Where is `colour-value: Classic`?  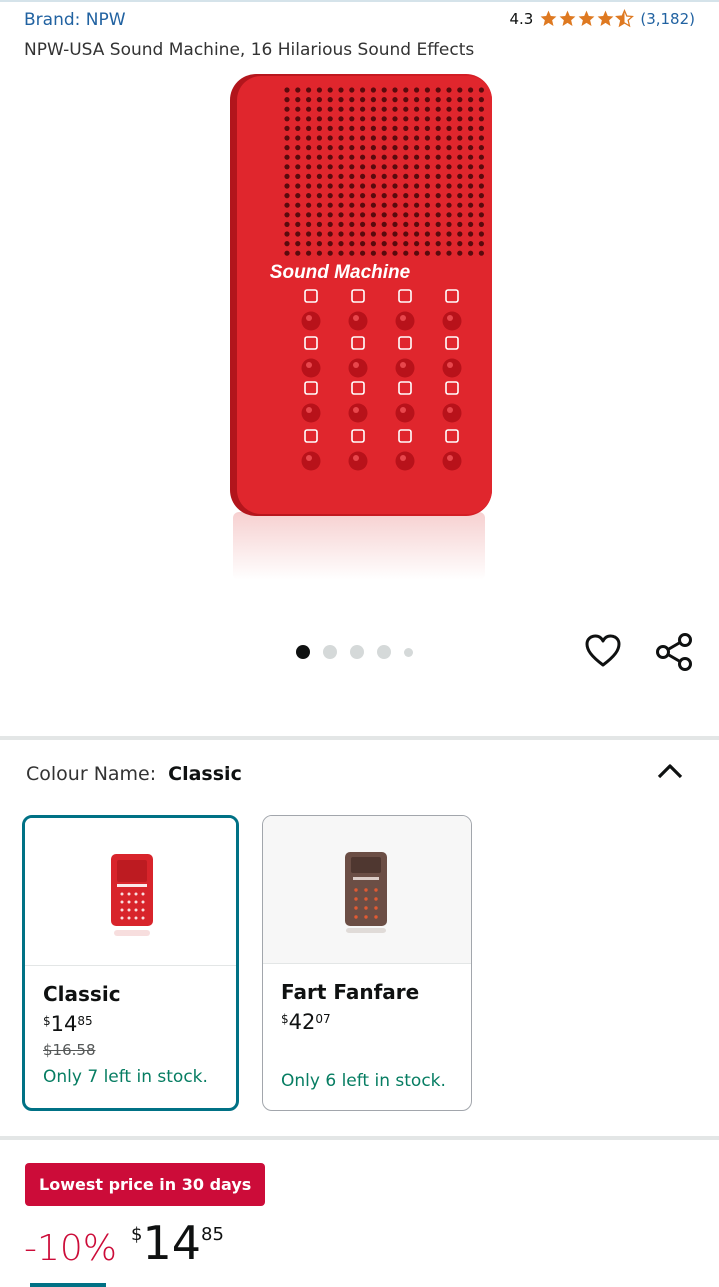 colour-value: Classic is located at coordinates (205, 774).